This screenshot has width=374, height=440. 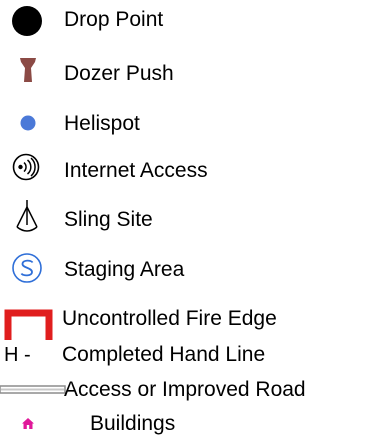 I want to click on legend-label: Sling Site, so click(x=108, y=219).